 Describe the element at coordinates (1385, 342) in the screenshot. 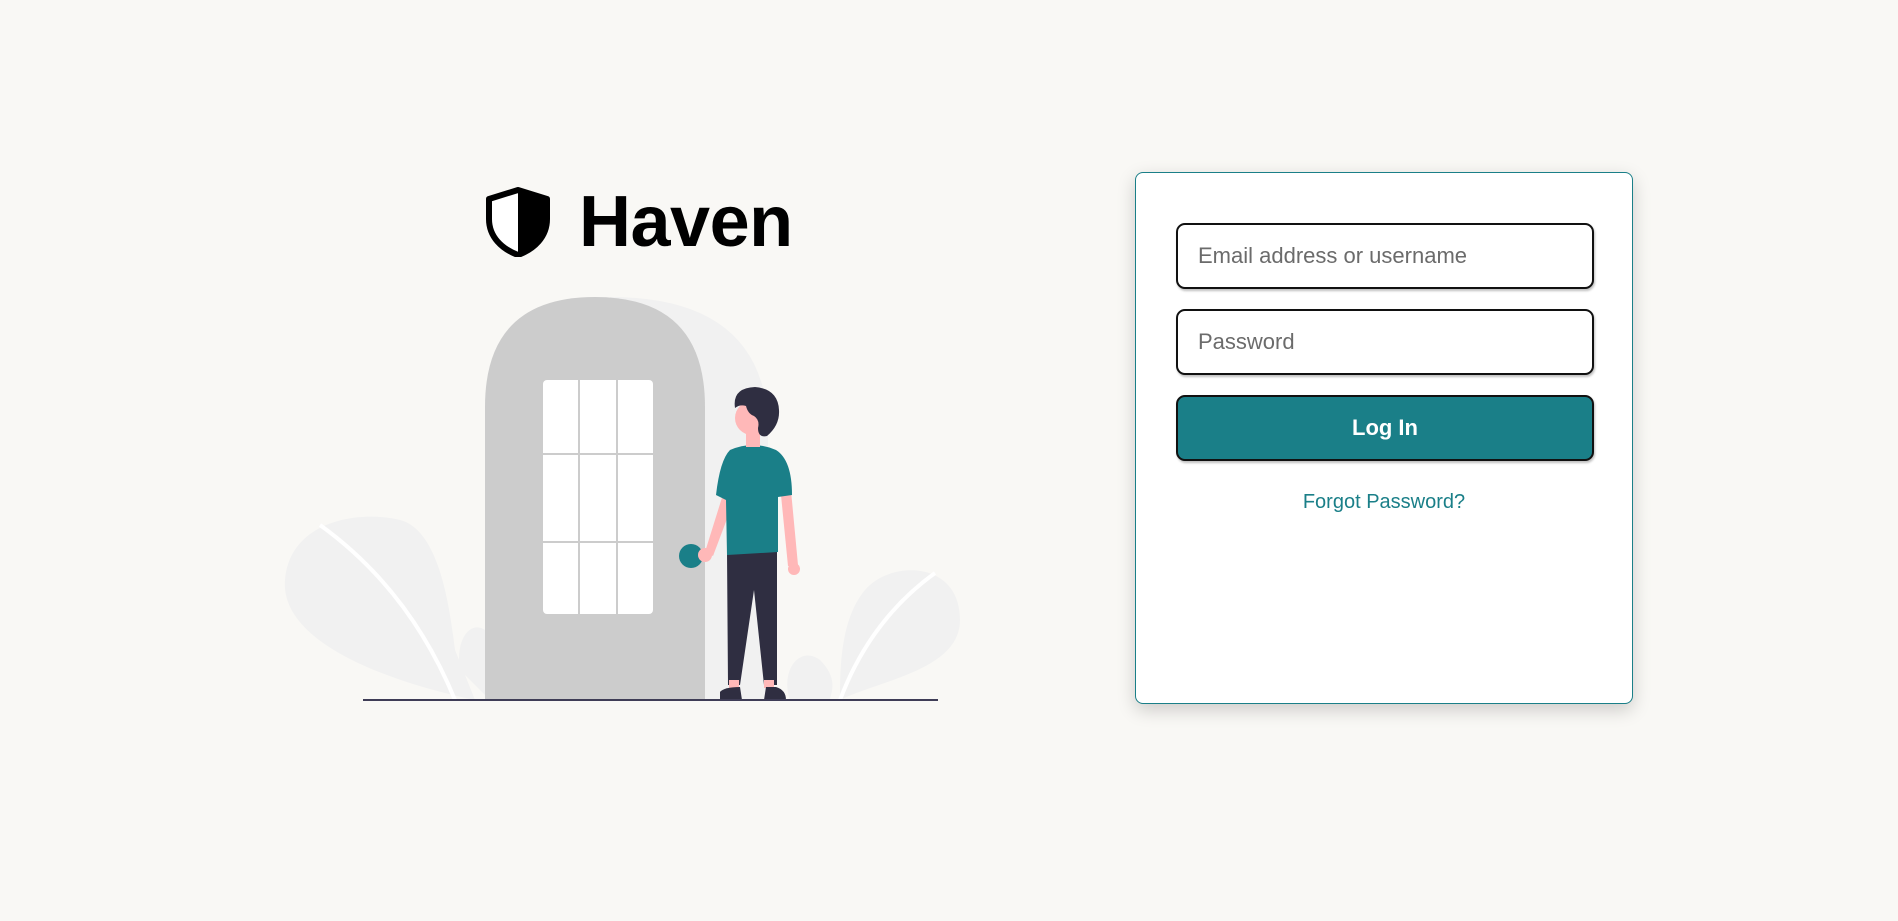

I see `password-input` at that location.